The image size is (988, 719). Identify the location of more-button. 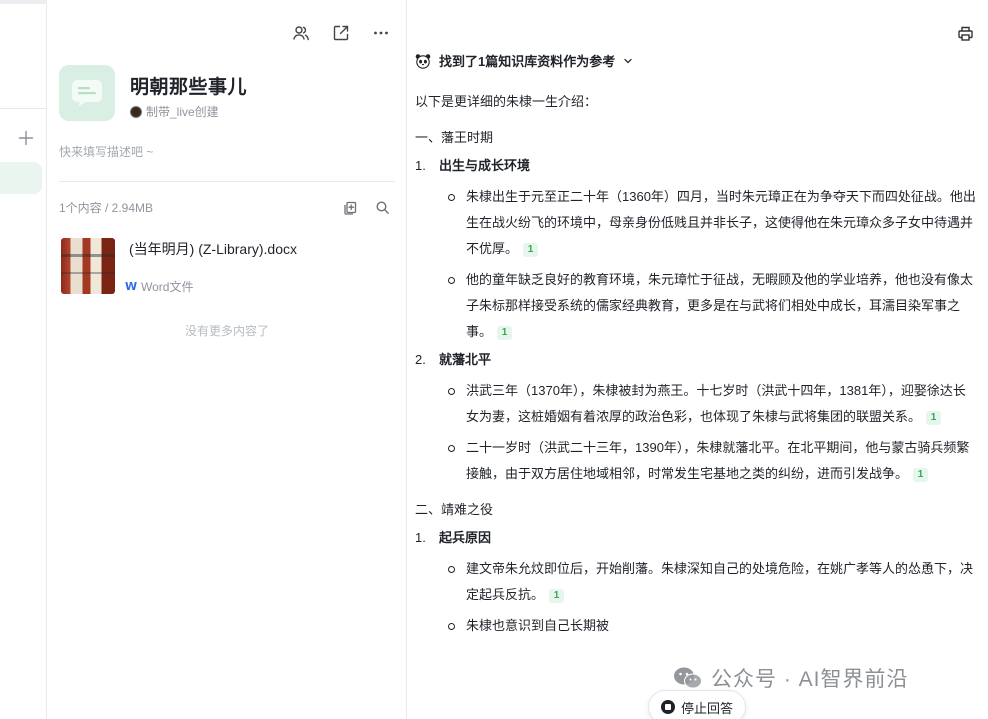
(381, 33).